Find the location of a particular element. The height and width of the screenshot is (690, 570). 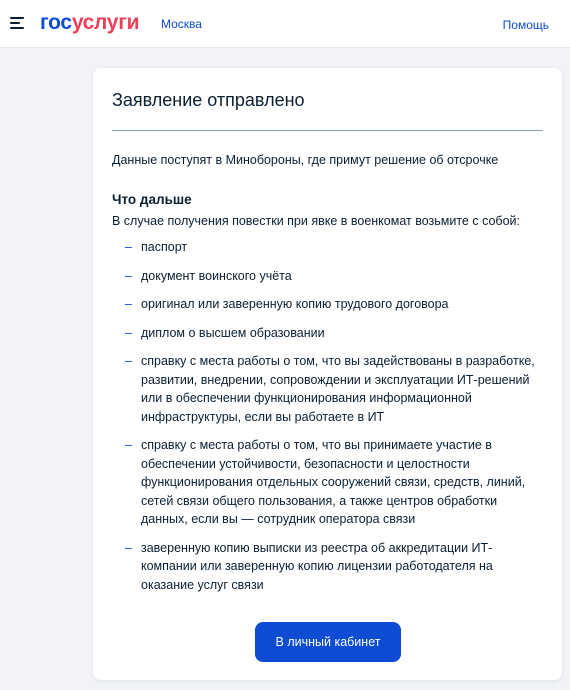

list-item: – паспорт is located at coordinates (327, 247).